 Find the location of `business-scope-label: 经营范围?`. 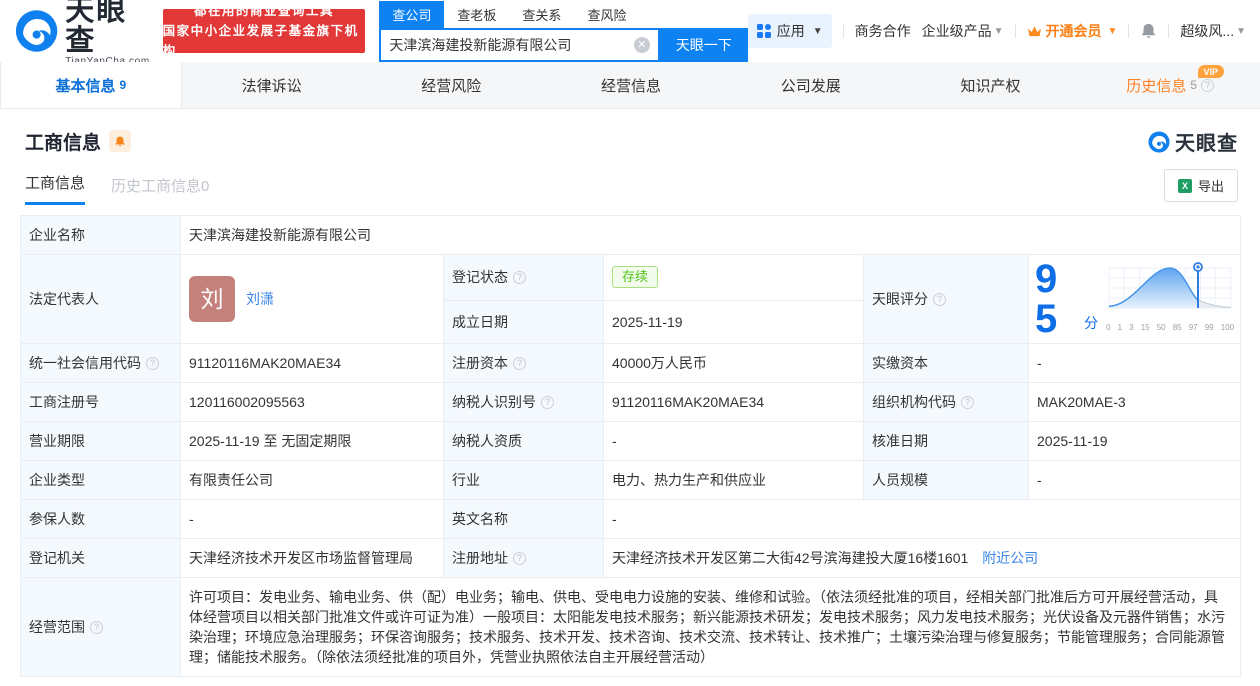

business-scope-label: 经营范围? is located at coordinates (100, 627).